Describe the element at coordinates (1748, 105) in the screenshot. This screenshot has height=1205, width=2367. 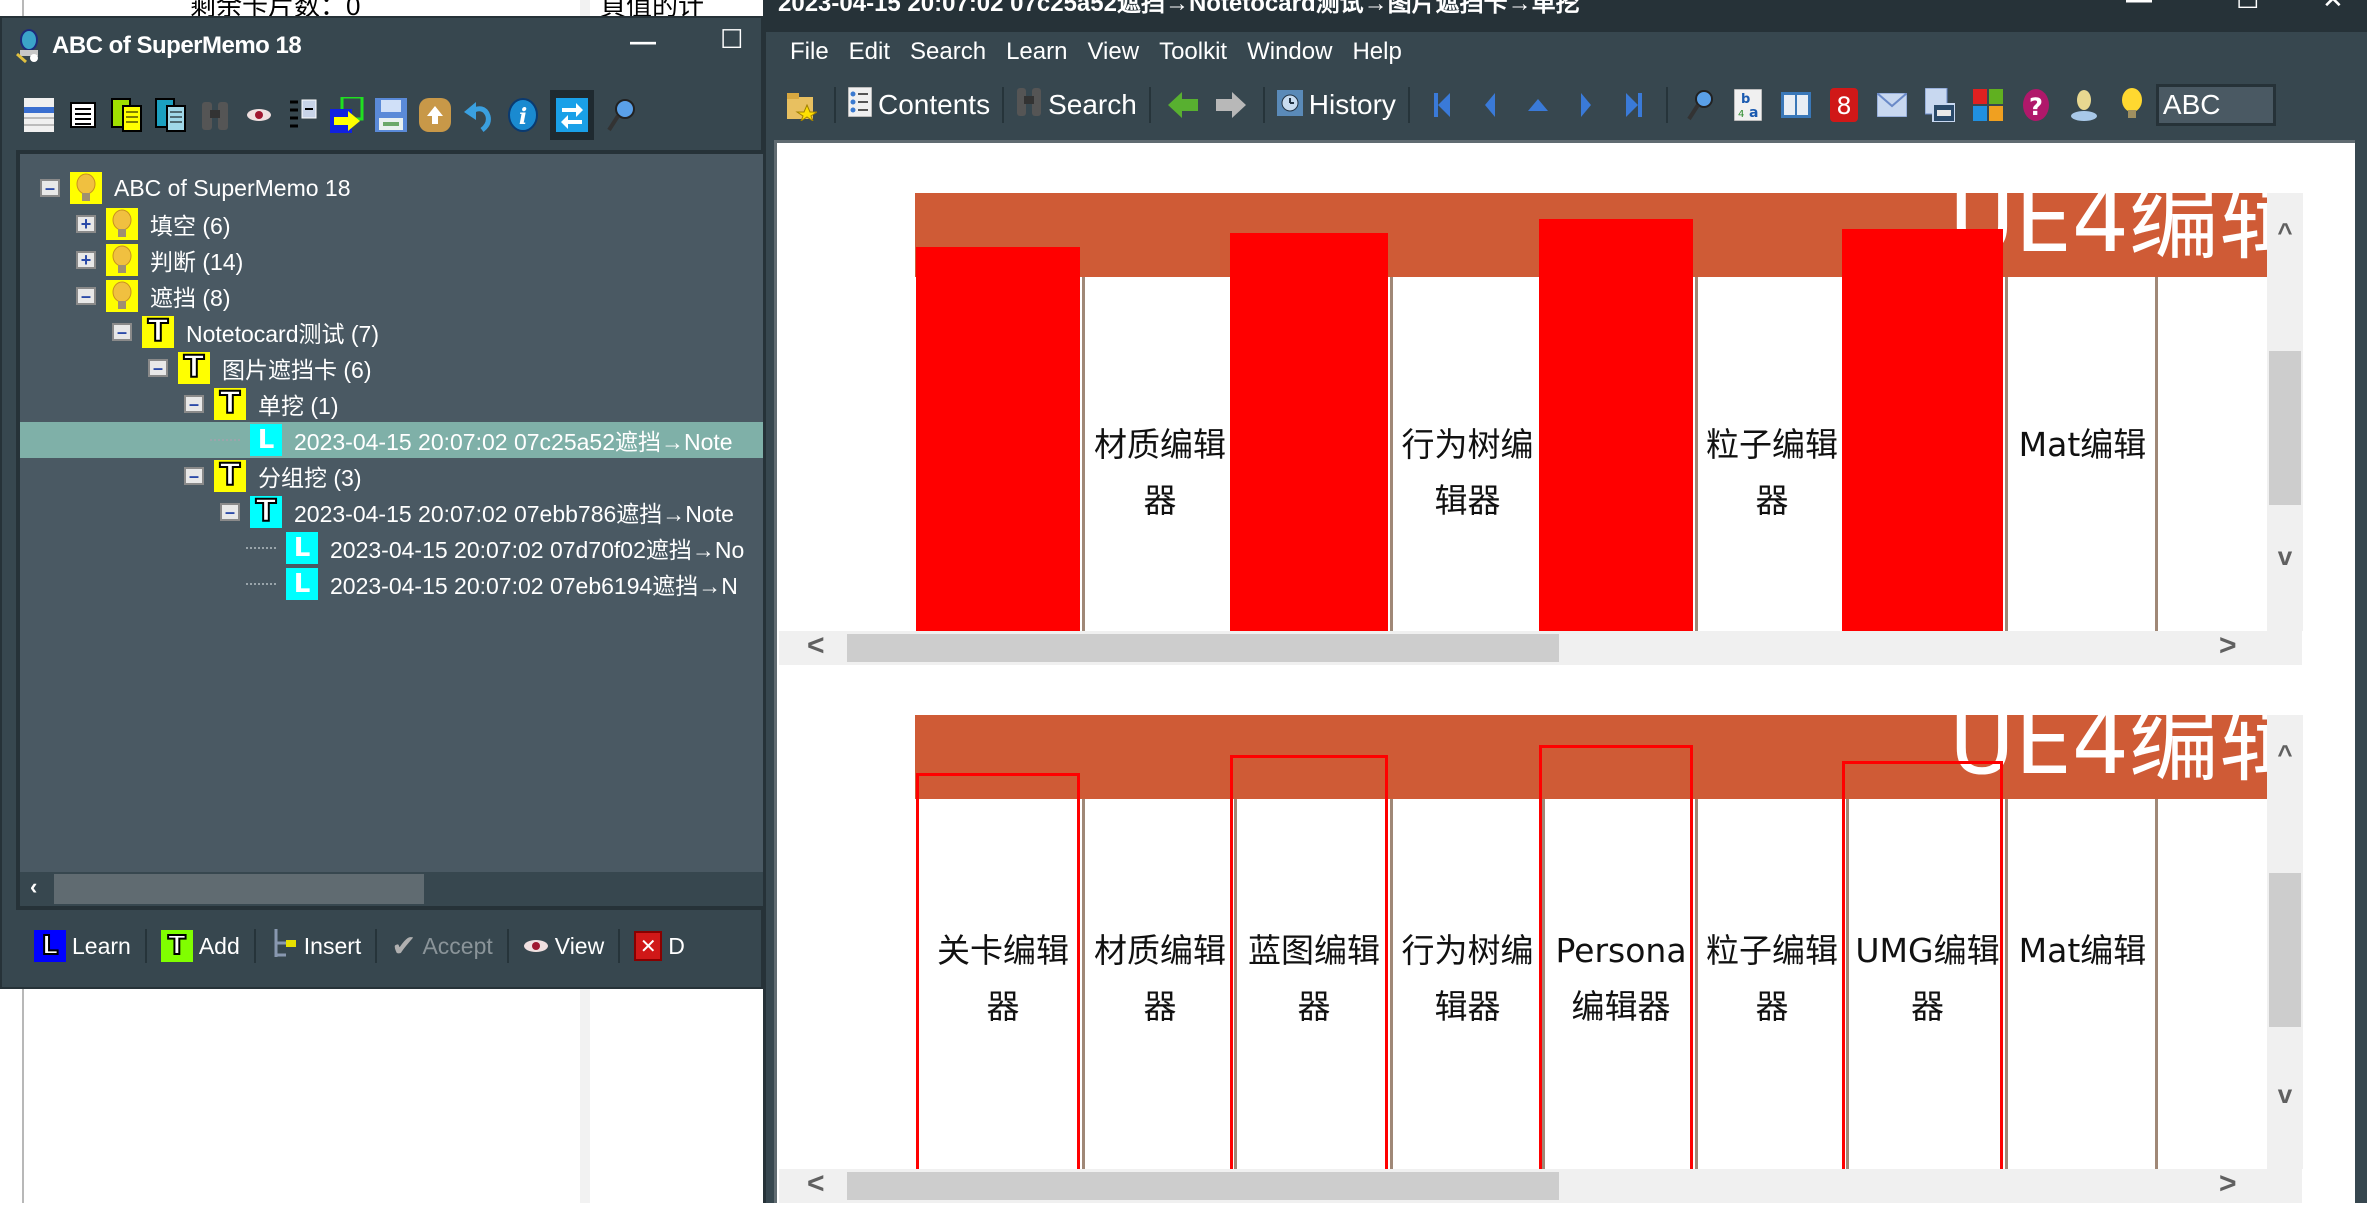
I see `dictionary-icon: ba4` at that location.